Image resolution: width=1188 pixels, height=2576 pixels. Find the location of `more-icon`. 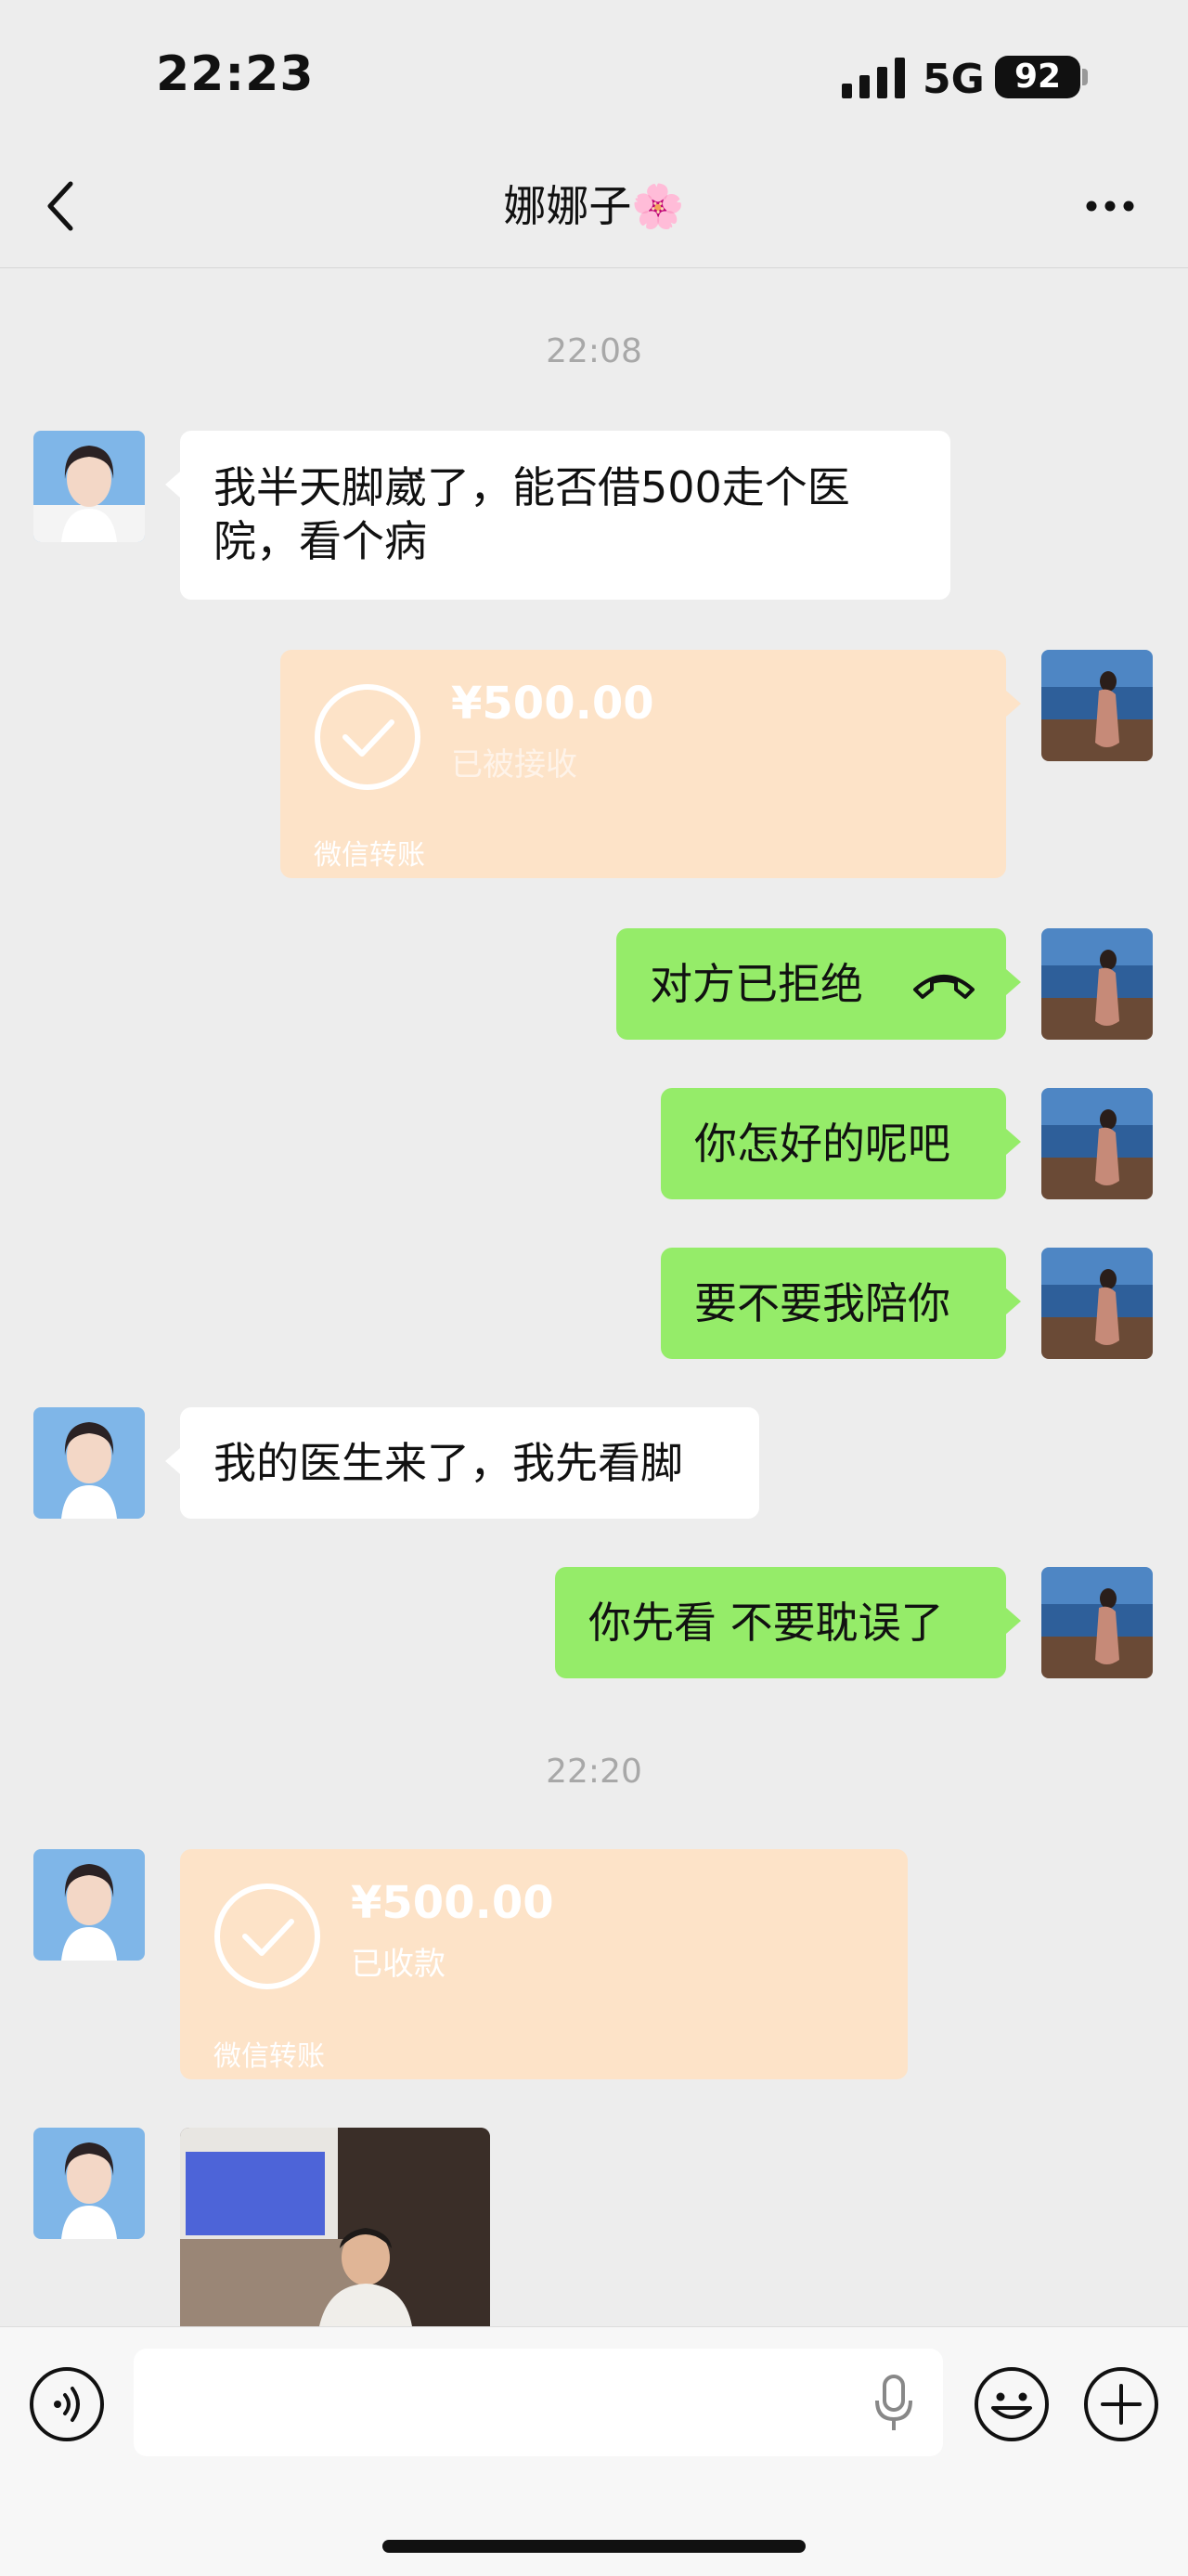

more-icon is located at coordinates (1110, 206).